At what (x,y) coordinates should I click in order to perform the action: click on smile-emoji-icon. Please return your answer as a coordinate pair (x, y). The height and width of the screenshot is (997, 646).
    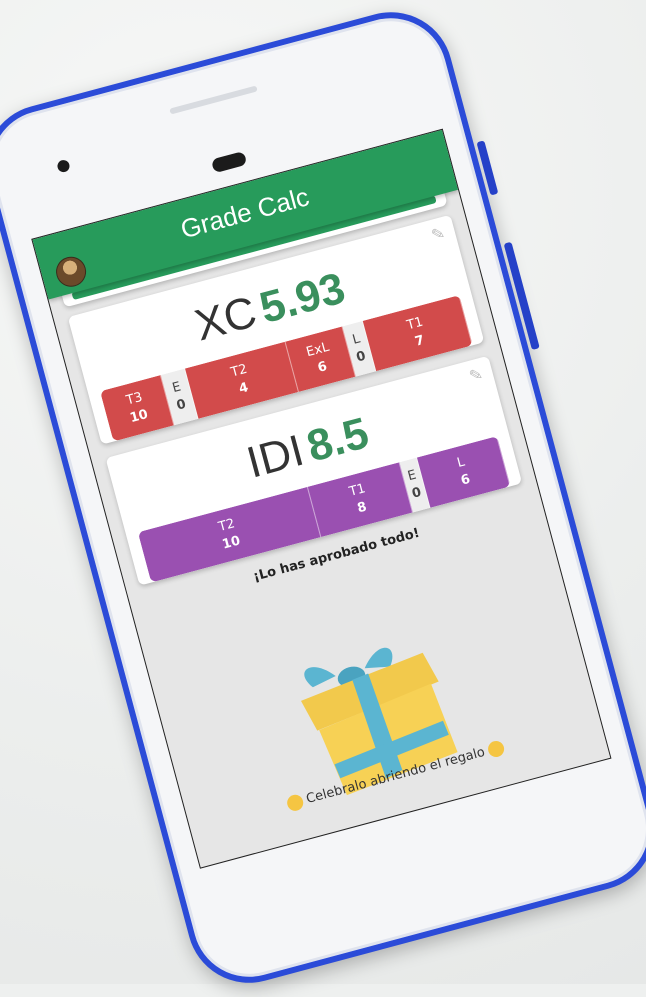
    Looking at the image, I should click on (496, 749).